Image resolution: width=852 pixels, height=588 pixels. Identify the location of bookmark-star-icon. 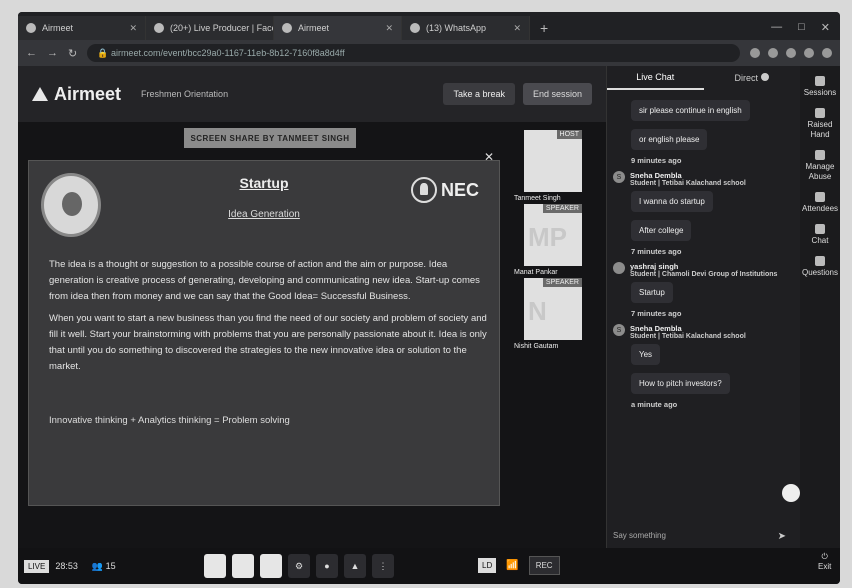
(773, 53).